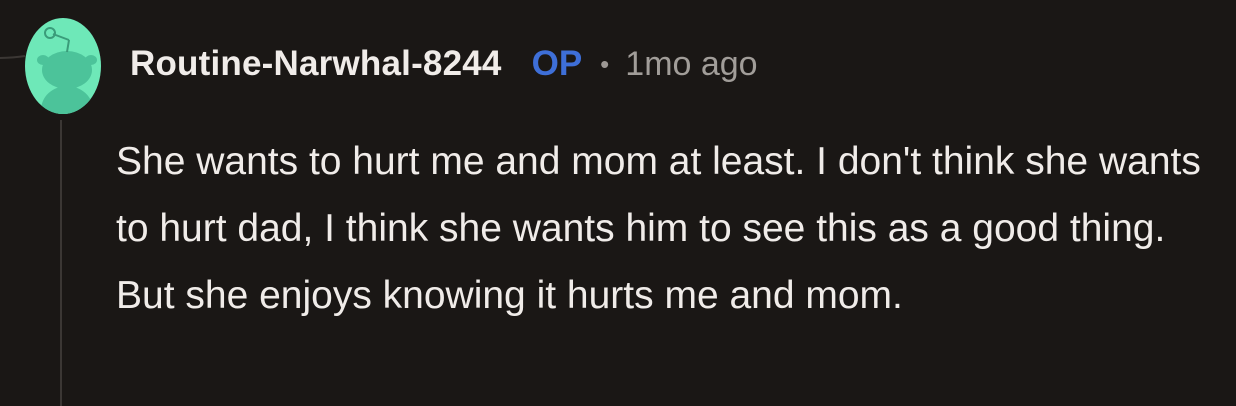 This screenshot has height=406, width=1236. What do you see at coordinates (63, 66) in the screenshot?
I see `snoo-avatar-icon` at bounding box center [63, 66].